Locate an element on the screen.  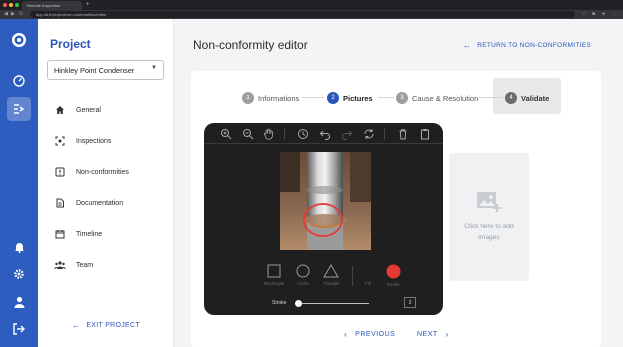
step-number: 2 is located at coordinates (333, 98).